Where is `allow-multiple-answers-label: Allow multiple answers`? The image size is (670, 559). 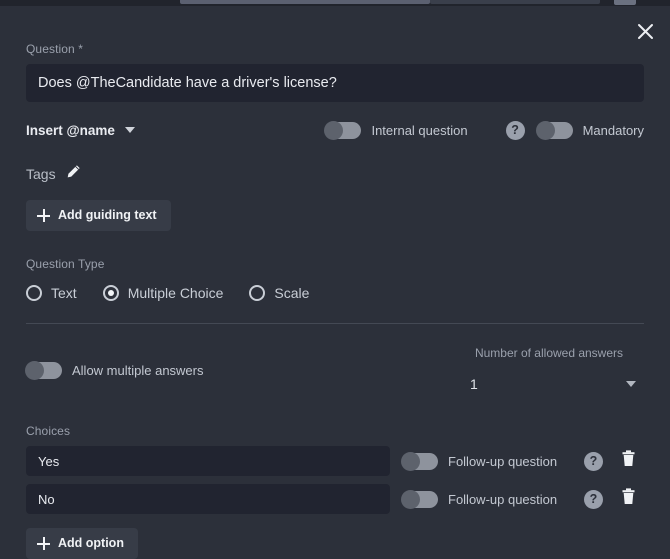
allow-multiple-answers-label: Allow multiple answers is located at coordinates (138, 370).